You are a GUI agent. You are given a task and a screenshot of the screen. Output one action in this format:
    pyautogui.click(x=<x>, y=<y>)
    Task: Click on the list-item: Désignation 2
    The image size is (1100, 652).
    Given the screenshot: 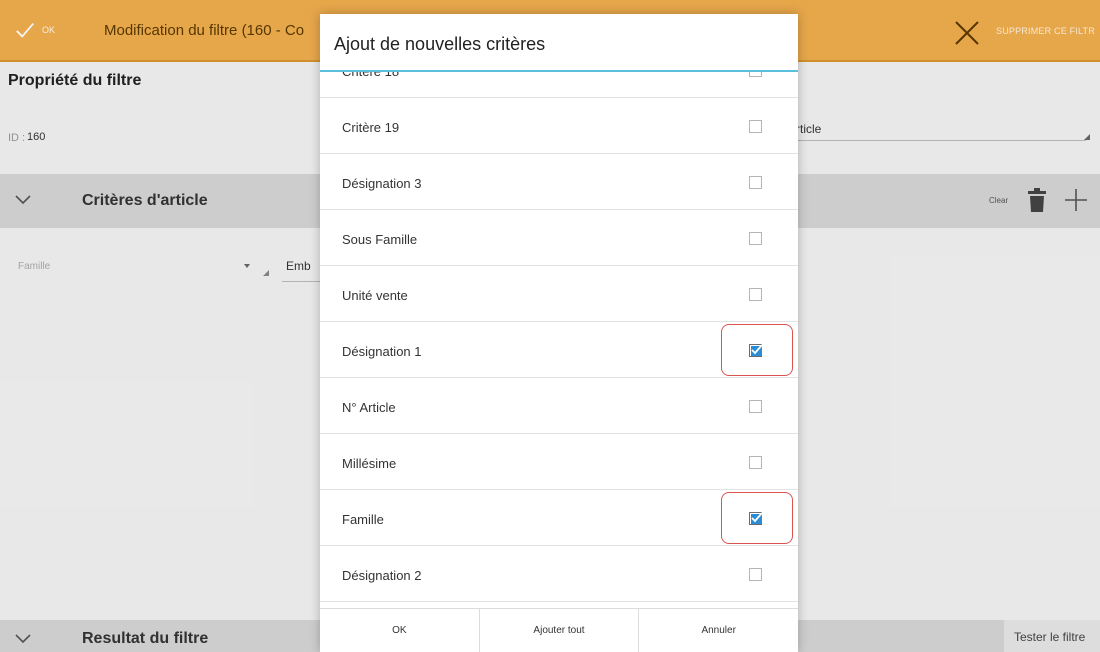 What is the action you would take?
    pyautogui.click(x=559, y=574)
    